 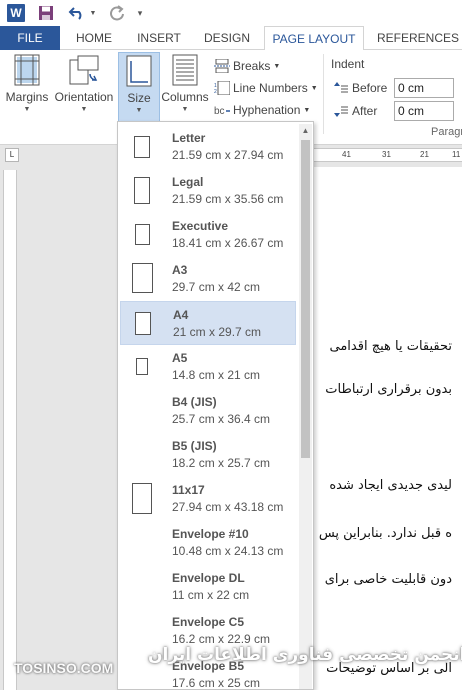 What do you see at coordinates (217, 332) in the screenshot?
I see `size-option-dims: 21 cm x 29.7 cm` at bounding box center [217, 332].